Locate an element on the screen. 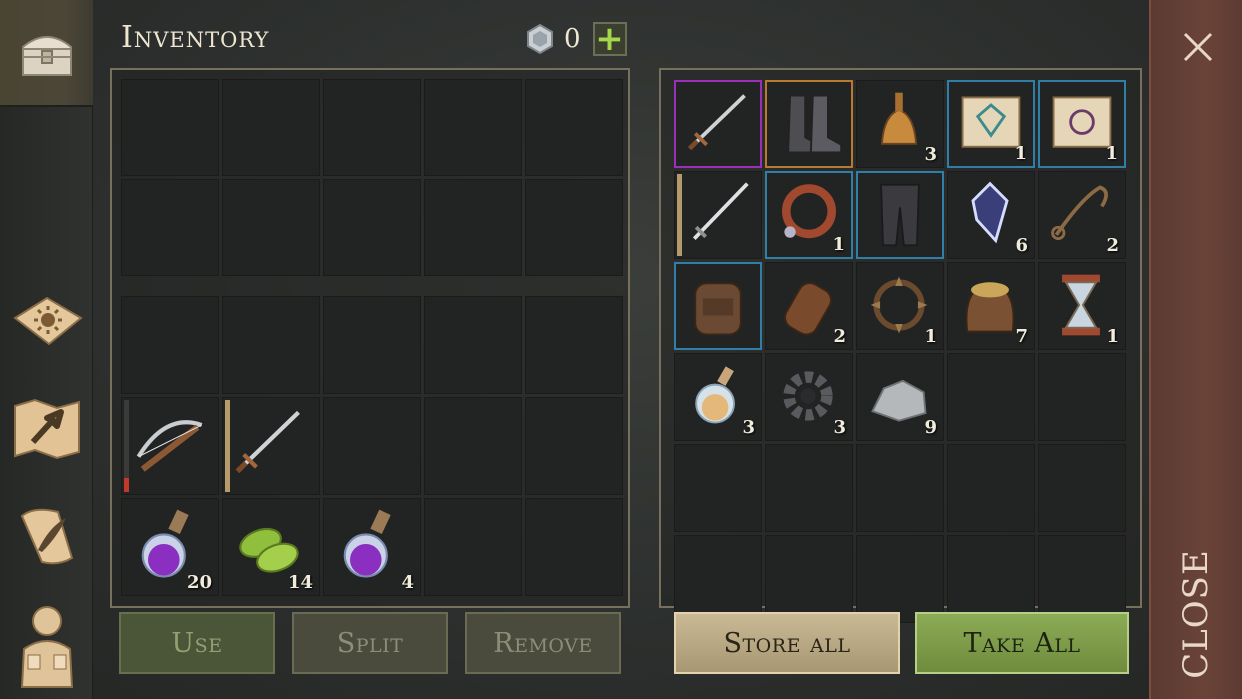  use-button: Use is located at coordinates (197, 643).